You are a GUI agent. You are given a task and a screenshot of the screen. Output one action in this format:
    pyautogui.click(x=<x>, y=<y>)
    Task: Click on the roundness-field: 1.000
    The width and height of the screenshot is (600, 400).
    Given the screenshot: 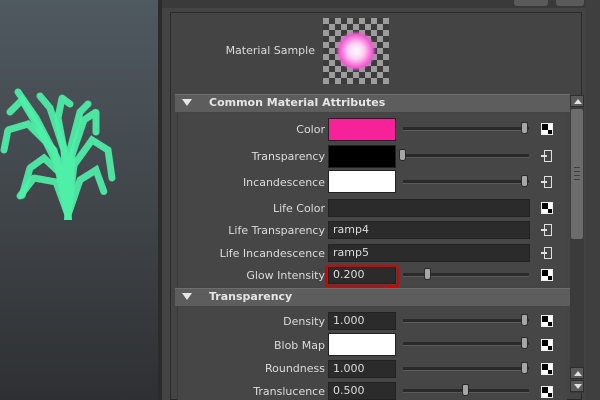 What is the action you would take?
    pyautogui.click(x=362, y=369)
    